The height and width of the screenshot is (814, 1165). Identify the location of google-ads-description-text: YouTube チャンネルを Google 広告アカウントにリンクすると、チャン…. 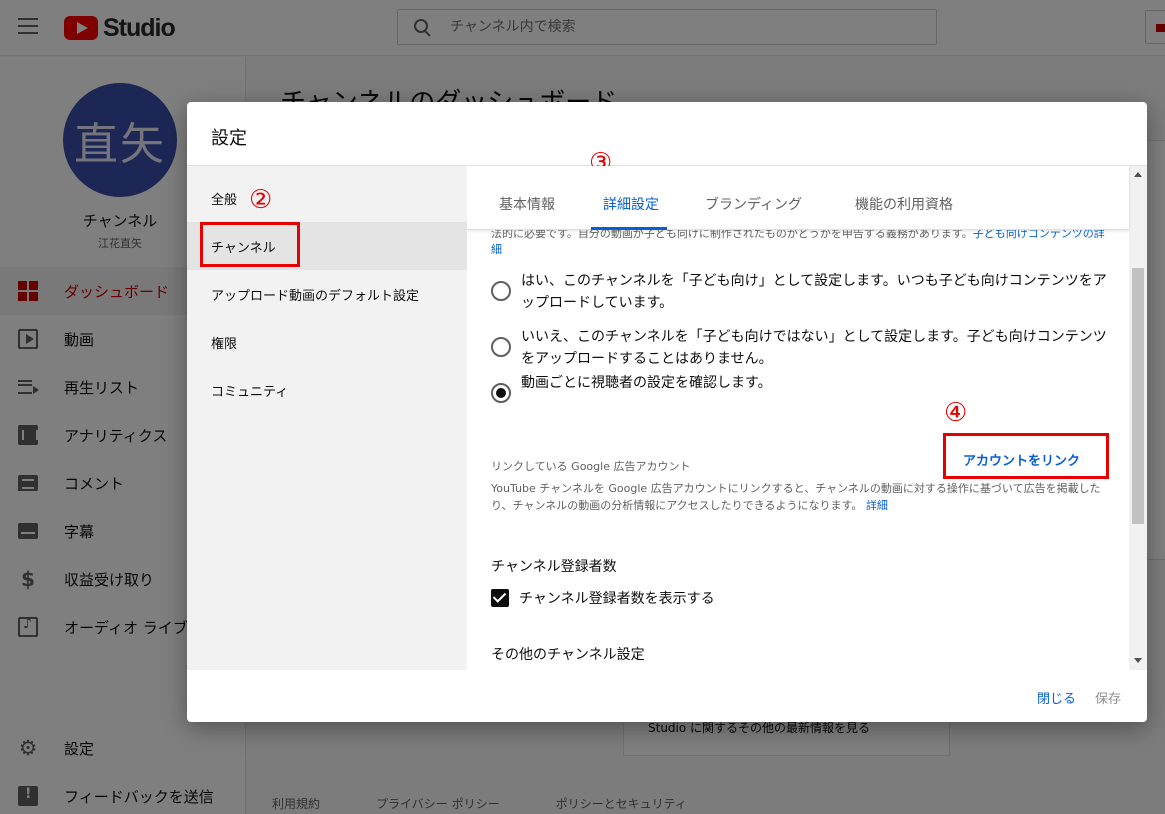
(796, 497).